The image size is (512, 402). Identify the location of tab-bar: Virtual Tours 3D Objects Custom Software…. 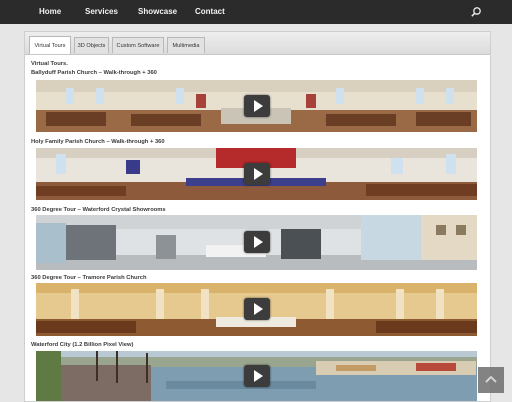
(257, 43).